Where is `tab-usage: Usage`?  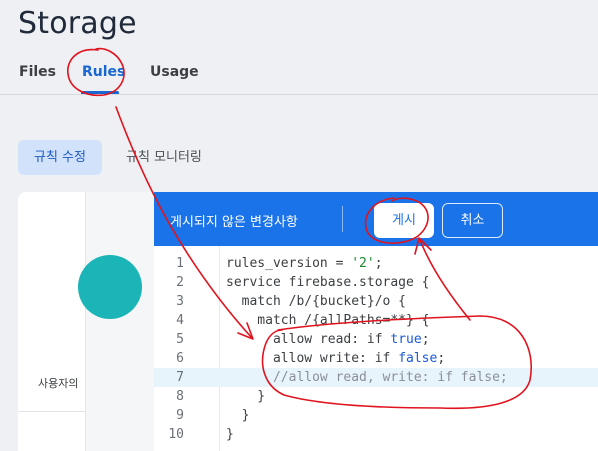
tab-usage: Usage is located at coordinates (174, 72).